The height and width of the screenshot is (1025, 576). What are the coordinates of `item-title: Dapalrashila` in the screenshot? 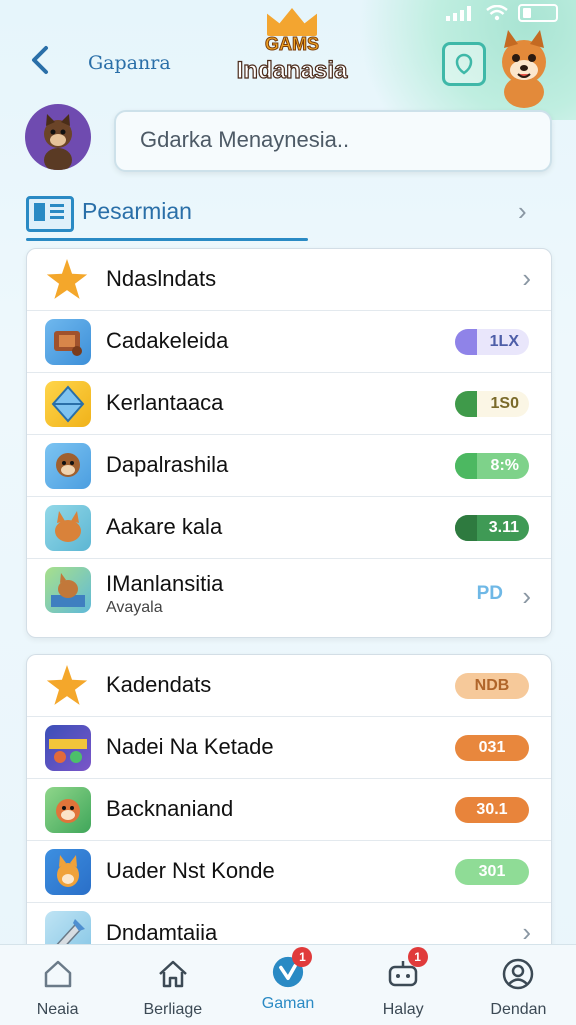 It's located at (167, 464).